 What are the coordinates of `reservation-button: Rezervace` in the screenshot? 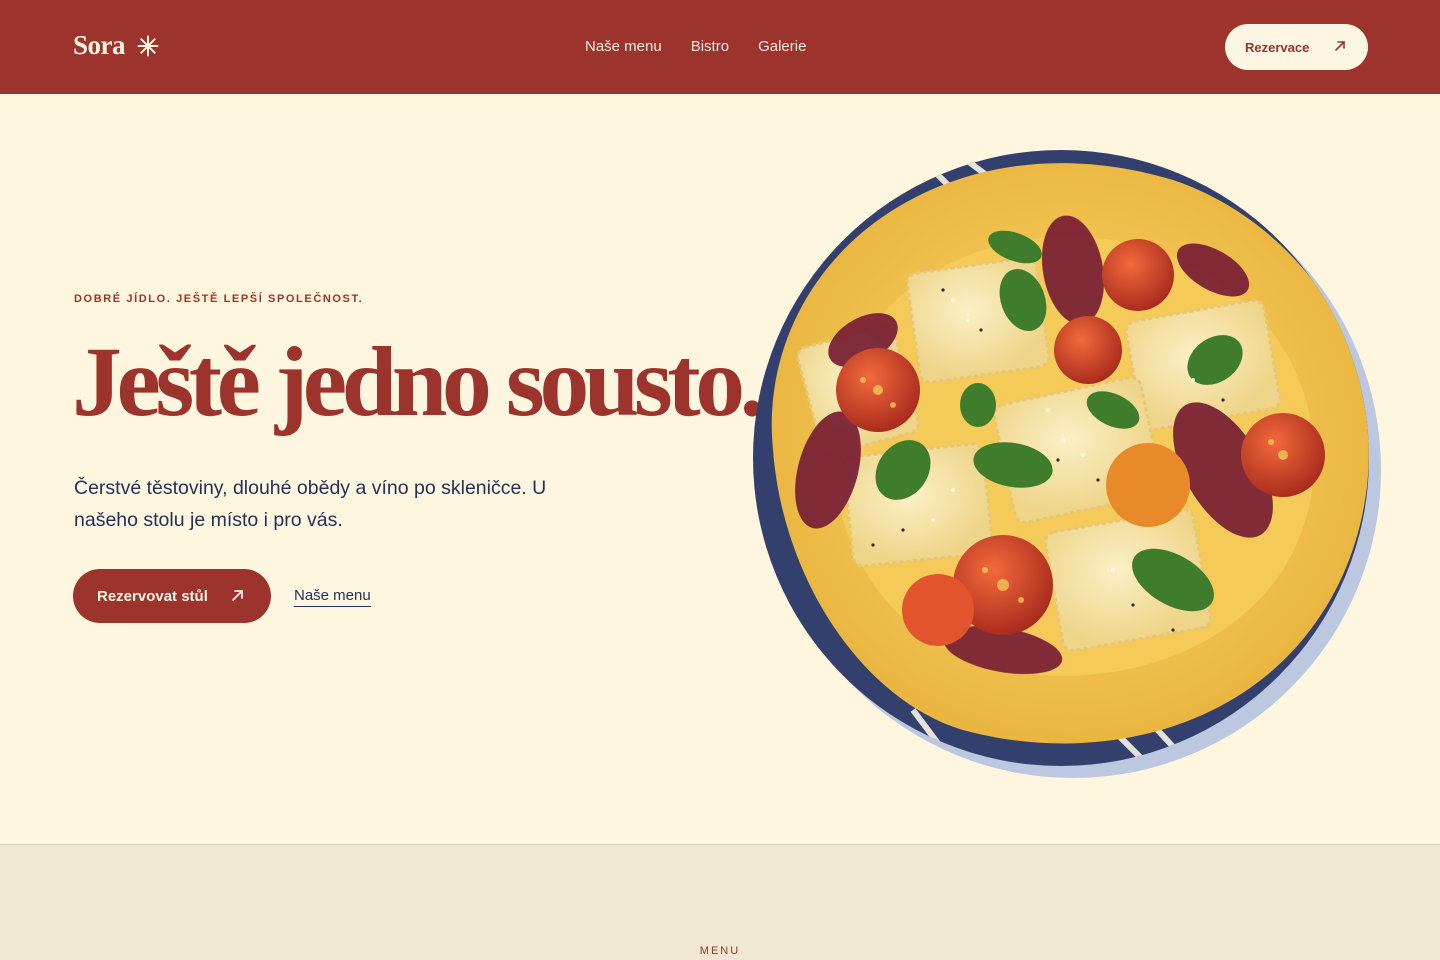 It's located at (1296, 47).